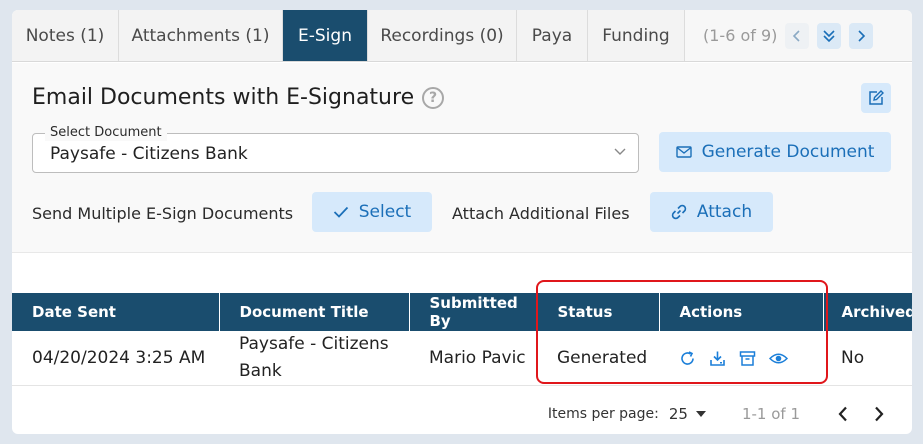 The image size is (923, 444). What do you see at coordinates (163, 213) in the screenshot?
I see `multi-esign-label: Send Multiple E-Sign Documents` at bounding box center [163, 213].